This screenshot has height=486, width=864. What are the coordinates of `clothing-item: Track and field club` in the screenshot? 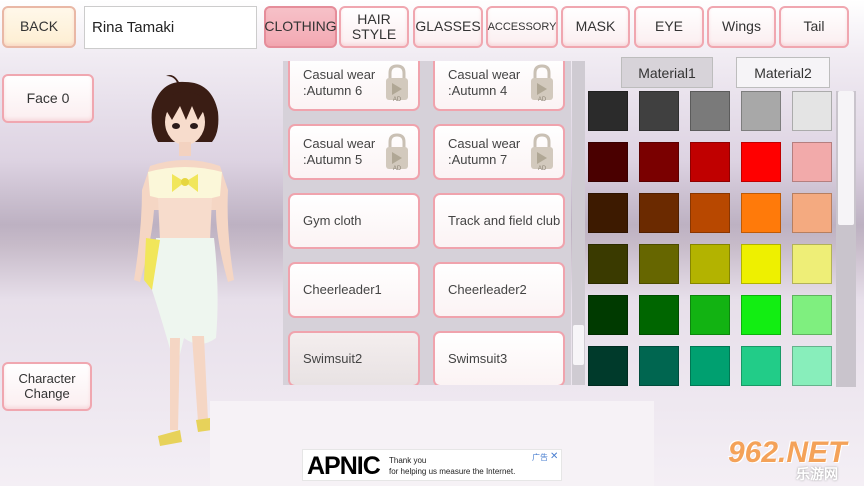 It's located at (499, 221).